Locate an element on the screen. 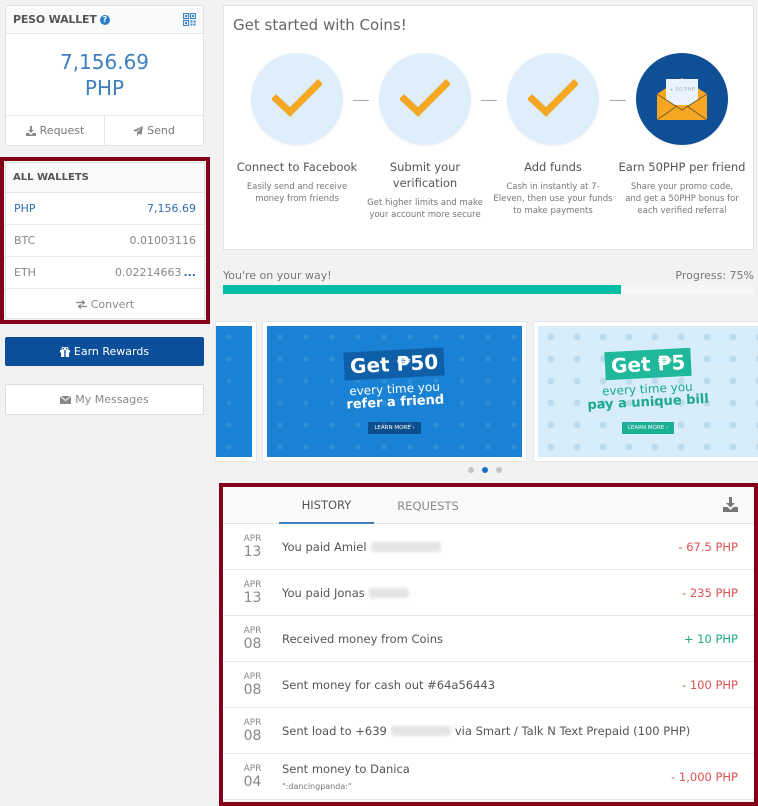  history-amount: - 67.5 PHP is located at coordinates (708, 546).